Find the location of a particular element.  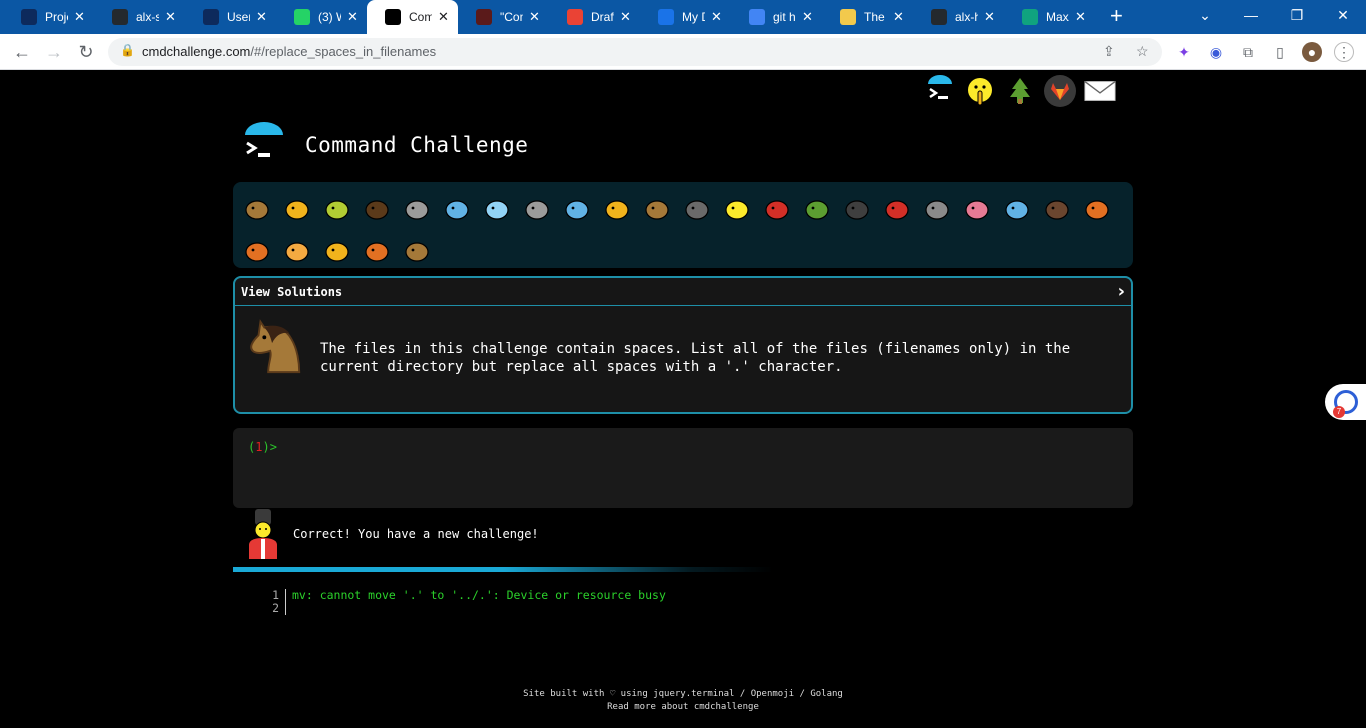

reload-icon: ↻ is located at coordinates (86, 52).